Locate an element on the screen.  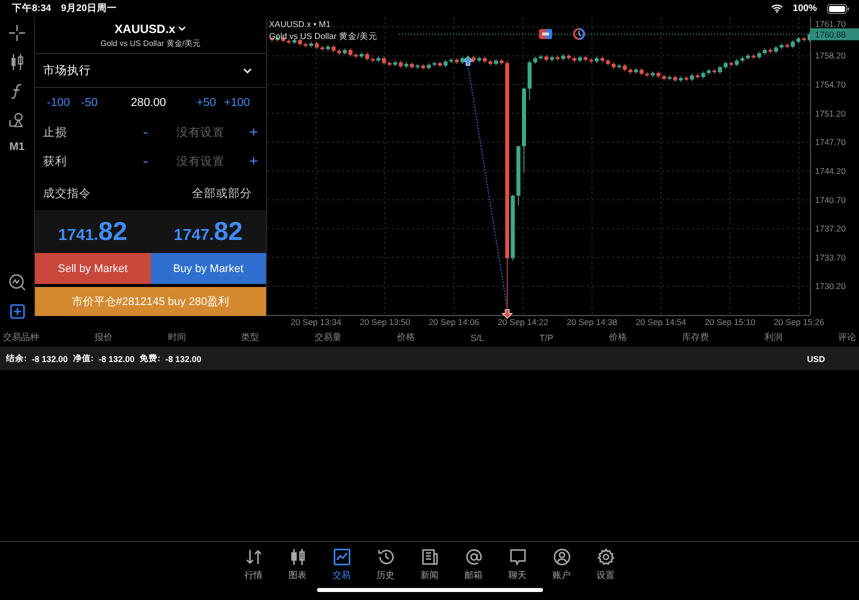
time-axis-label: 20 Sep 14:22 is located at coordinates (523, 322).